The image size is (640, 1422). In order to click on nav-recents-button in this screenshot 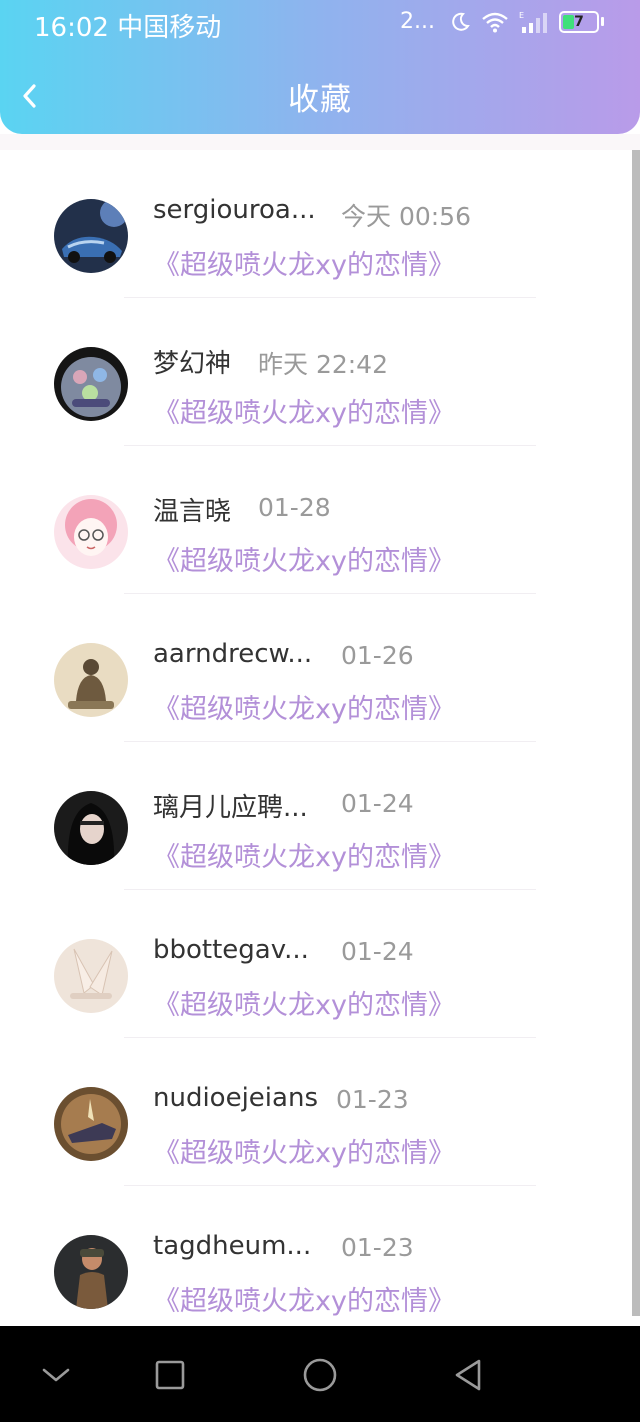, I will do `click(170, 1375)`.